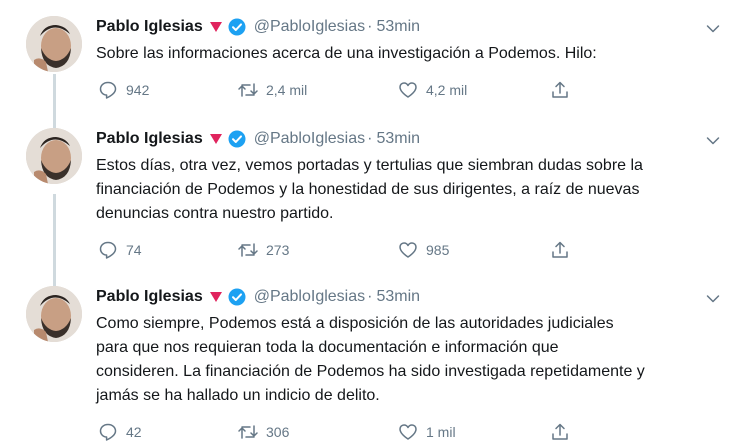 The width and height of the screenshot is (734, 441). Describe the element at coordinates (134, 432) in the screenshot. I see `reply-count: 42` at that location.